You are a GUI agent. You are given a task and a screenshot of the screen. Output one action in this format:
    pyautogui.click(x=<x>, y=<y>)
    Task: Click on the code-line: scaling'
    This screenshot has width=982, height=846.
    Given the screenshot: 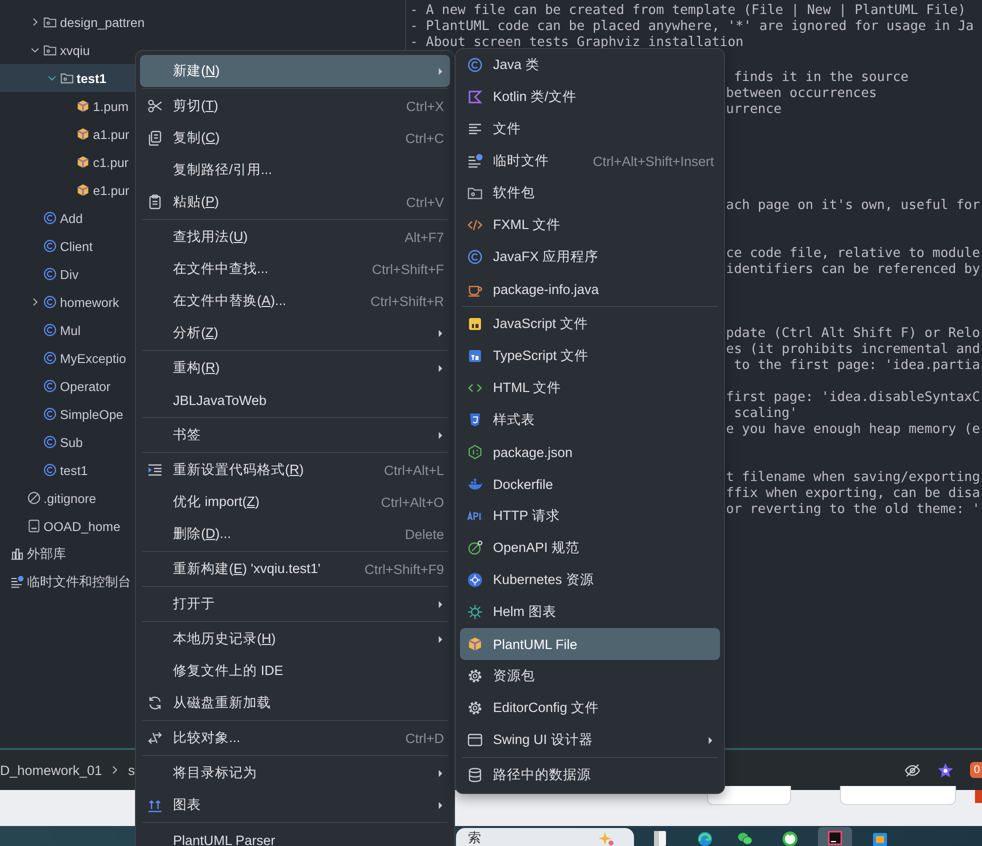 What is the action you would take?
    pyautogui.click(x=765, y=414)
    